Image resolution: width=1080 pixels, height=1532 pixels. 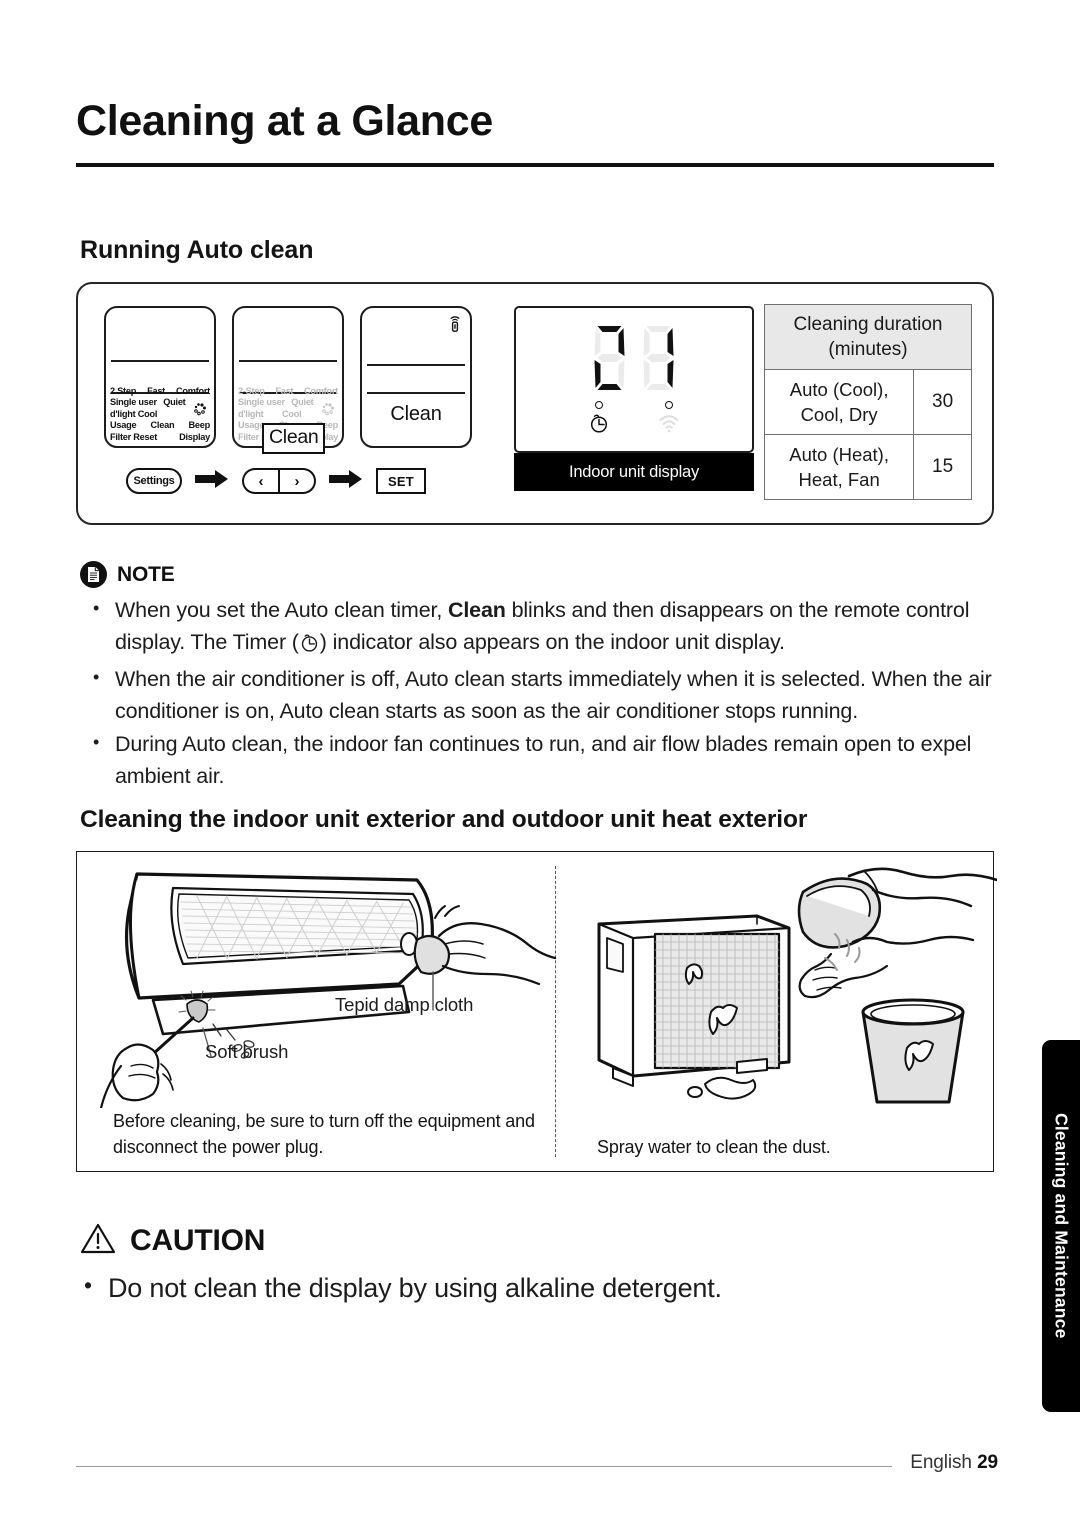 What do you see at coordinates (294, 438) in the screenshot?
I see `clean-highlight-badge: Clean` at bounding box center [294, 438].